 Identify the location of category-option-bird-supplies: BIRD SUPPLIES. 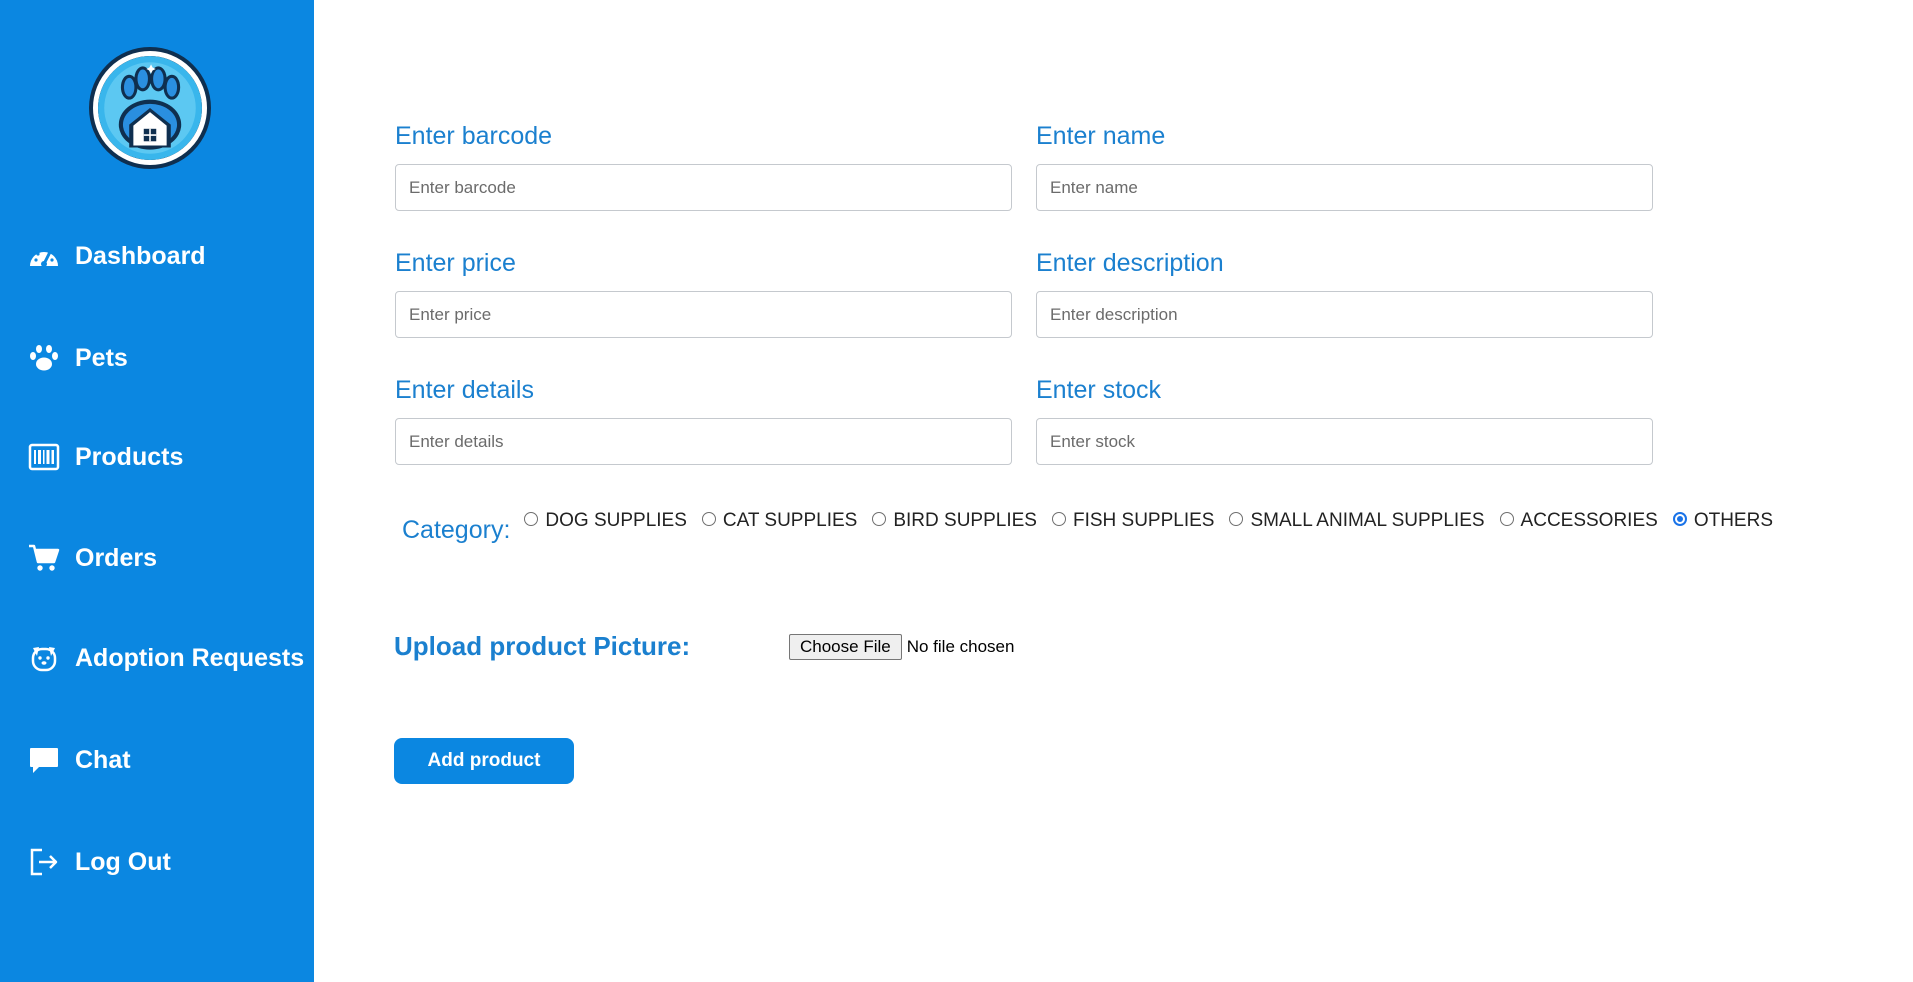
(954, 521).